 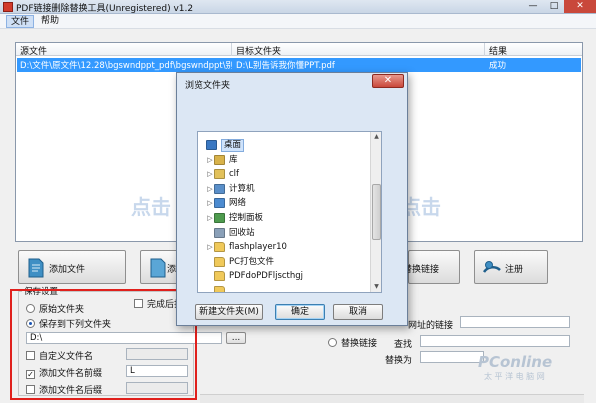 I want to click on replace-link-button: 替换链接, so click(x=431, y=267).